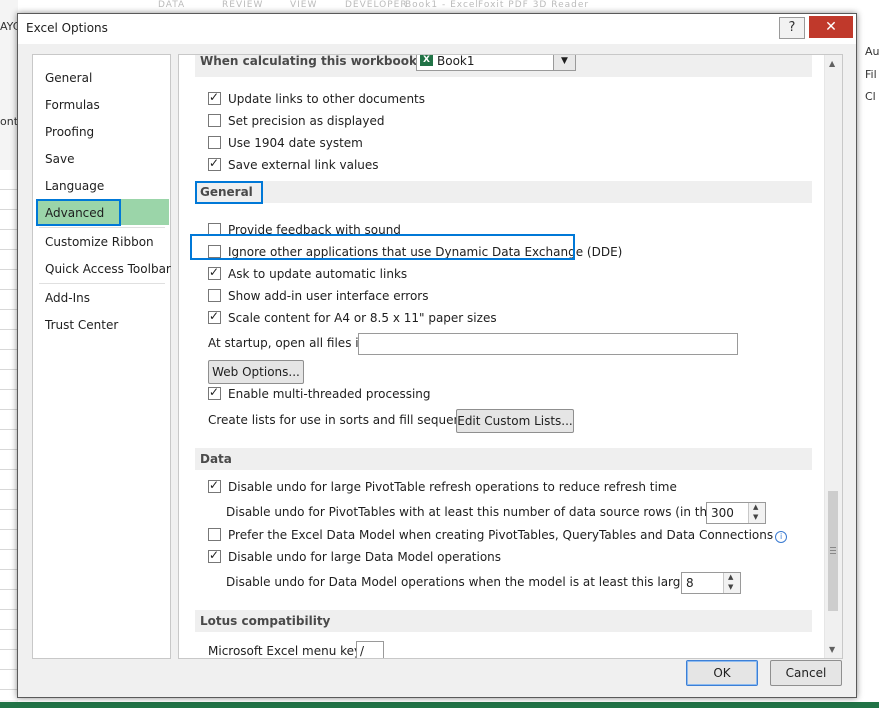 This screenshot has width=879, height=708. I want to click on multithread-checkbox: Enable multi-threaded processing, so click(319, 395).